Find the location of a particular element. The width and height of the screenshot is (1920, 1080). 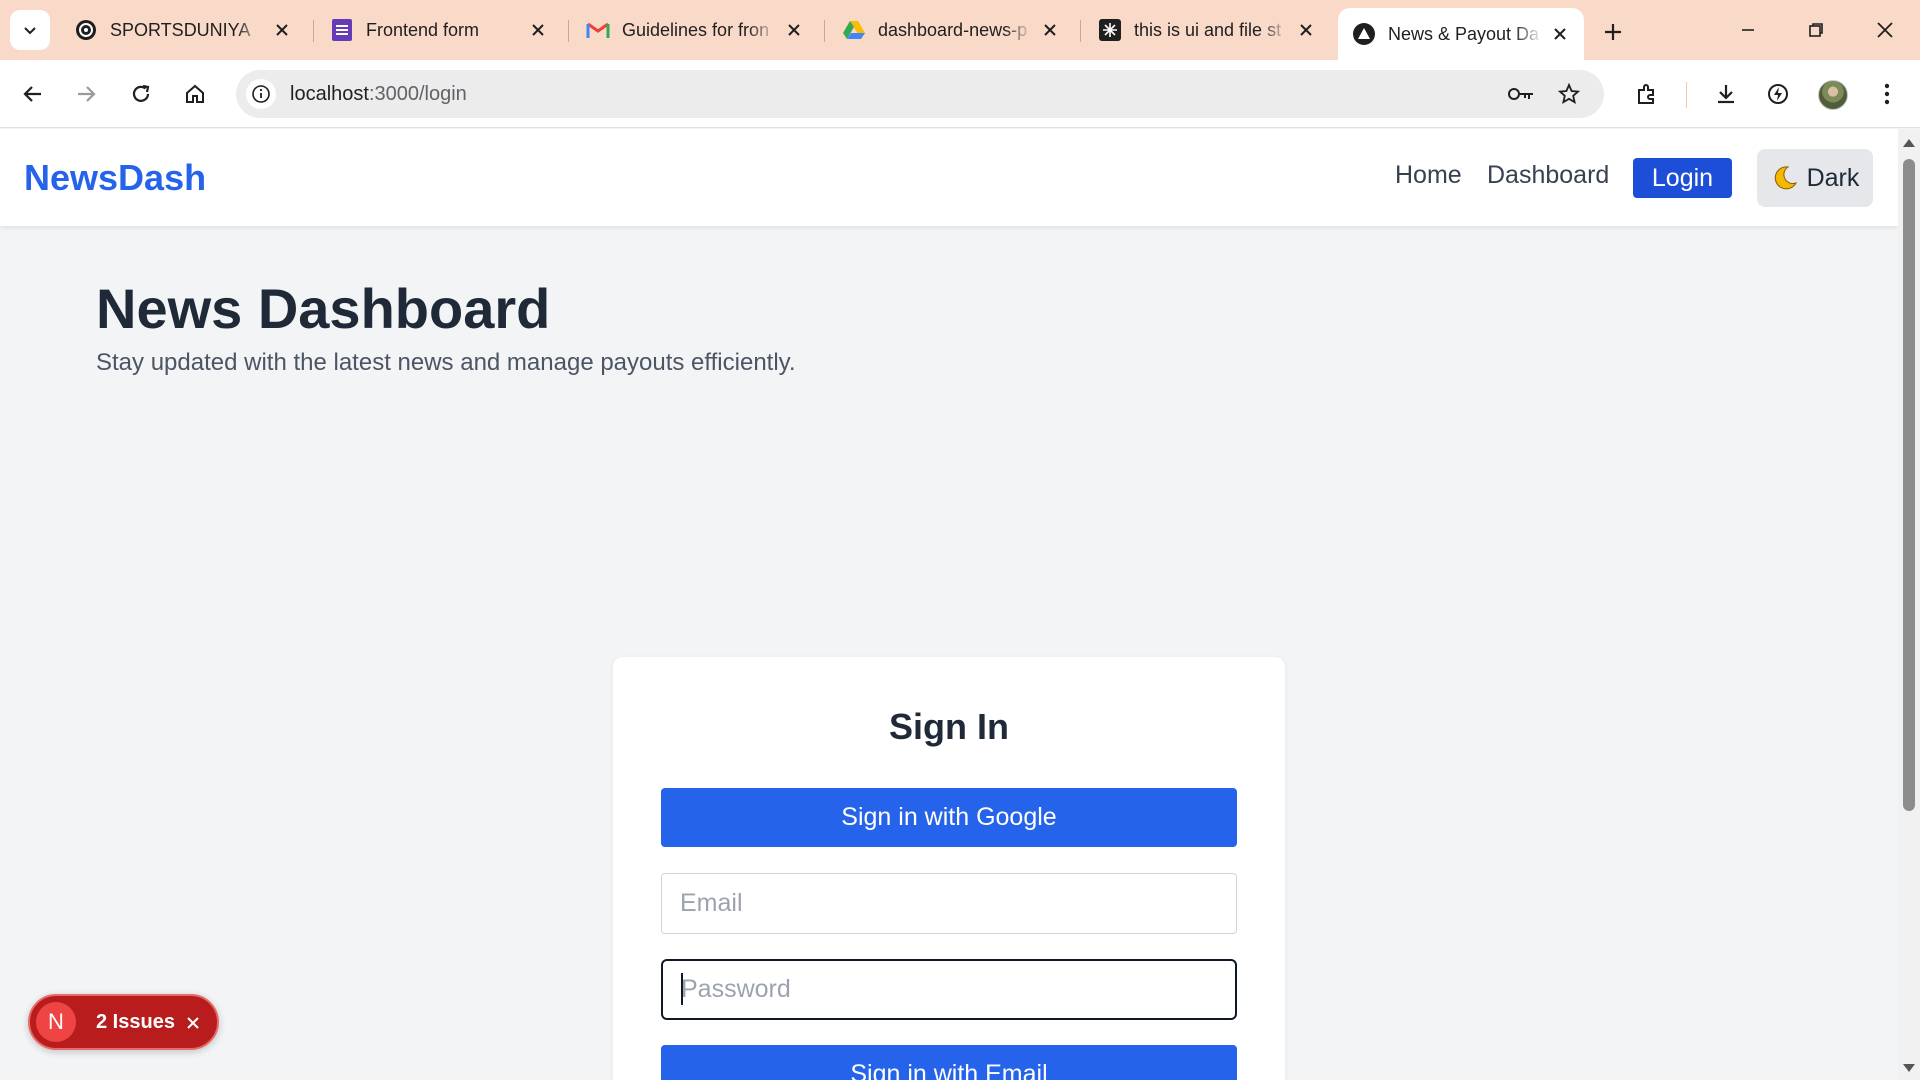

tab-chatgpt: this is ui and file st is located at coordinates (1207, 30).